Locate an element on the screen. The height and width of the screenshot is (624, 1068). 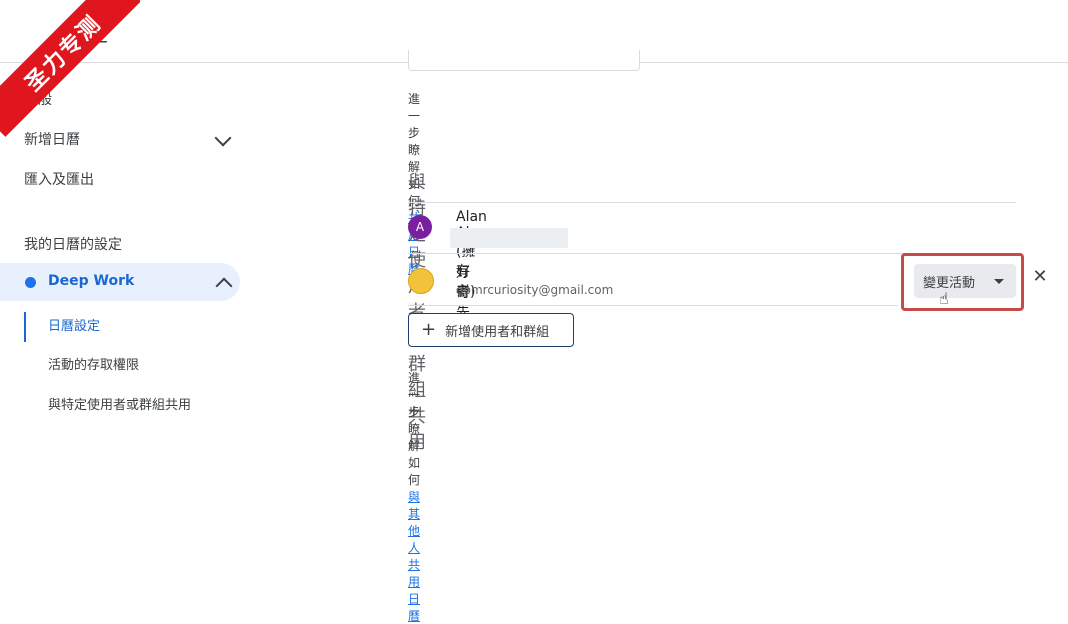
hand-cursor-icon: ☝ is located at coordinates (944, 298).